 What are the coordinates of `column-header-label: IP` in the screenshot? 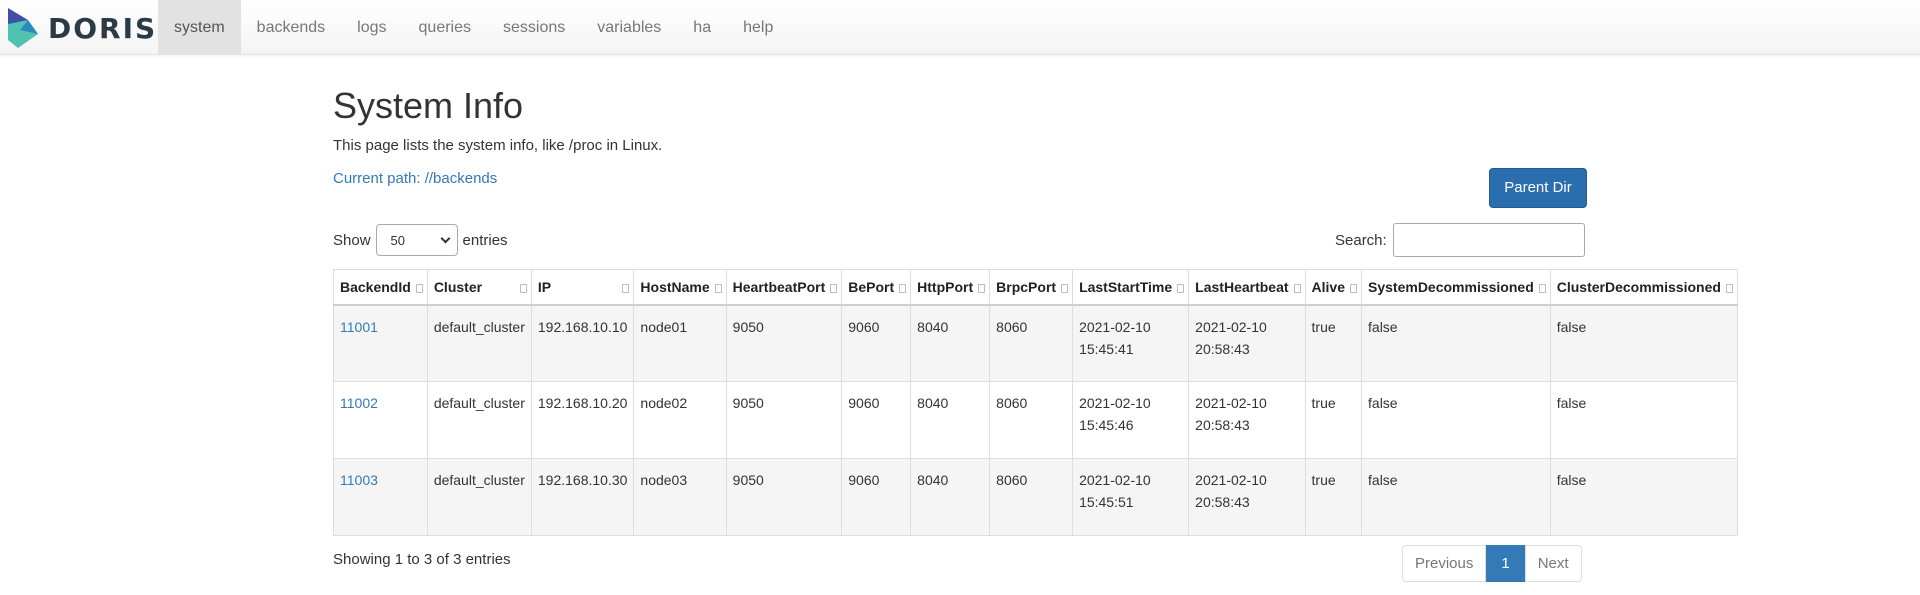 It's located at (544, 286).